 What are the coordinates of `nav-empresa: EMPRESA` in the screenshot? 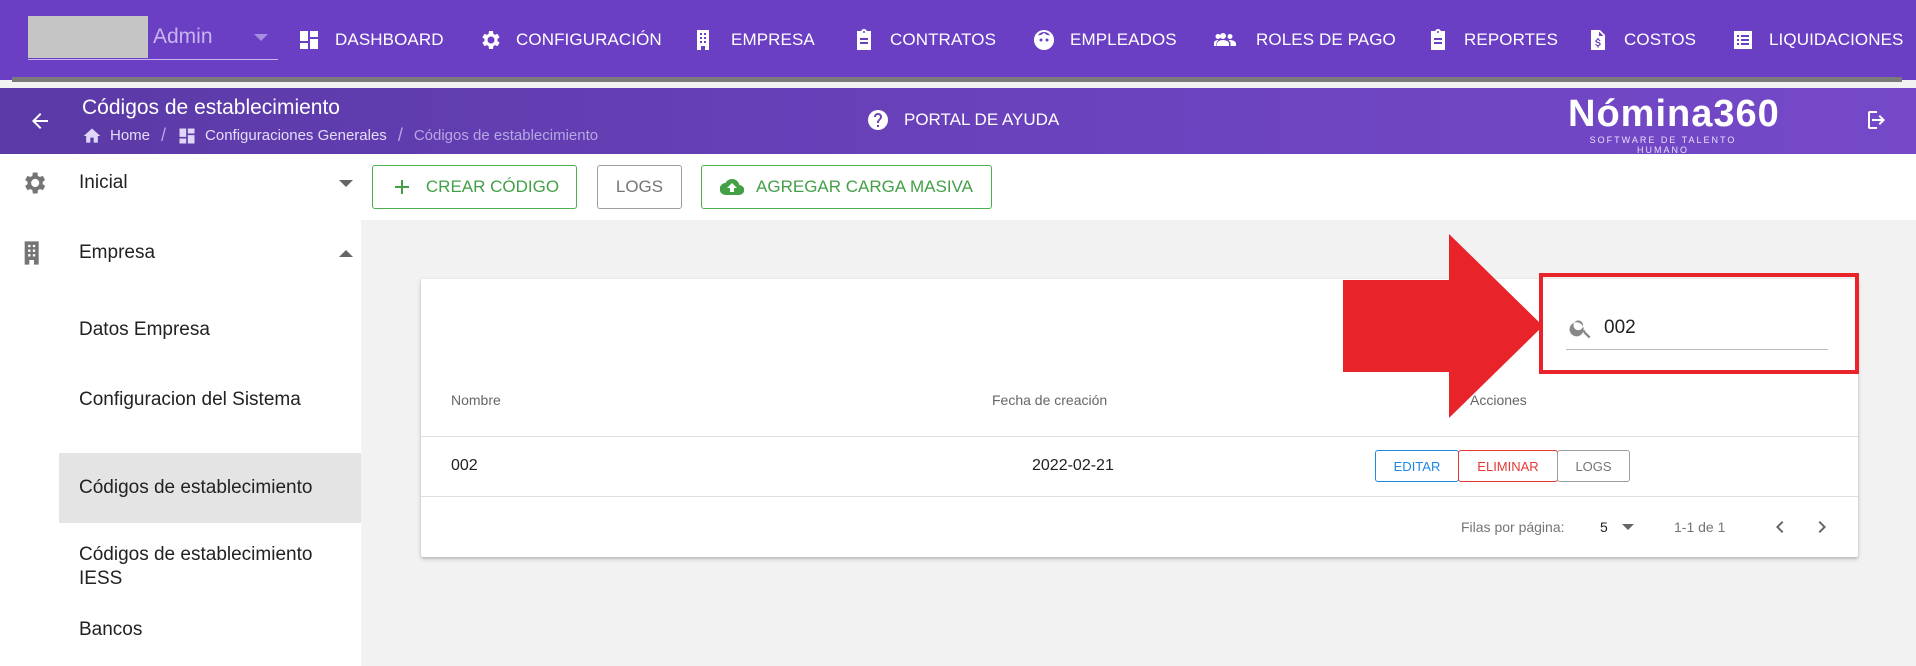 It's located at (754, 40).